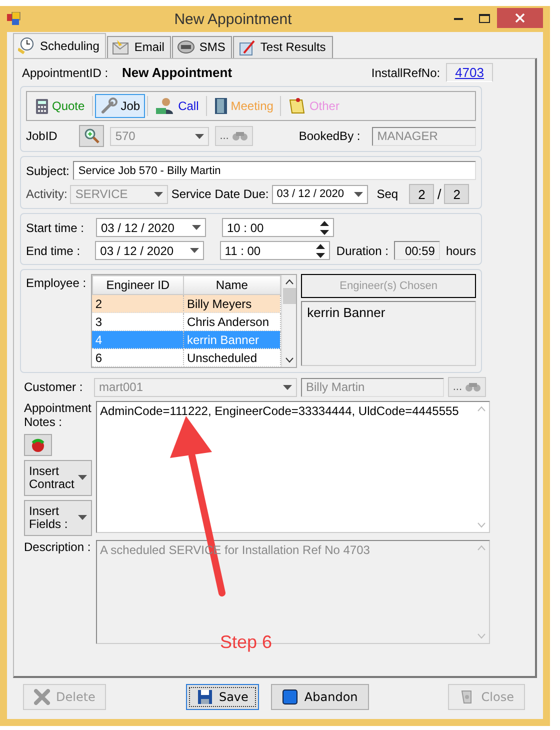 Image resolution: width=560 pixels, height=730 pixels. Describe the element at coordinates (65, 73) in the screenshot. I see `field-label: AppointmentID :` at that location.